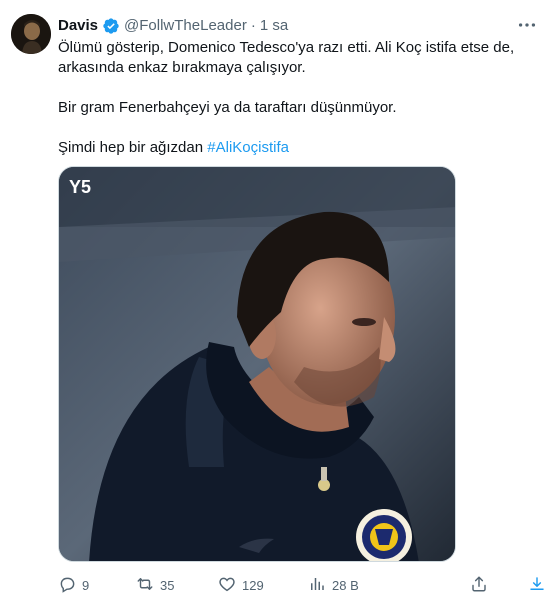  I want to click on views-chart-icon, so click(317, 585).